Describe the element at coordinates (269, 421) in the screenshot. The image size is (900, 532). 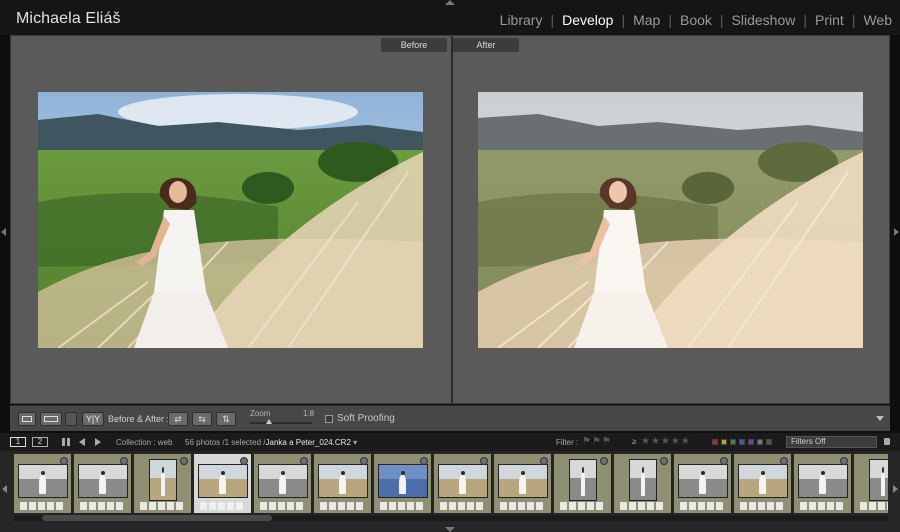
I see `zoom-slider-thumb` at that location.